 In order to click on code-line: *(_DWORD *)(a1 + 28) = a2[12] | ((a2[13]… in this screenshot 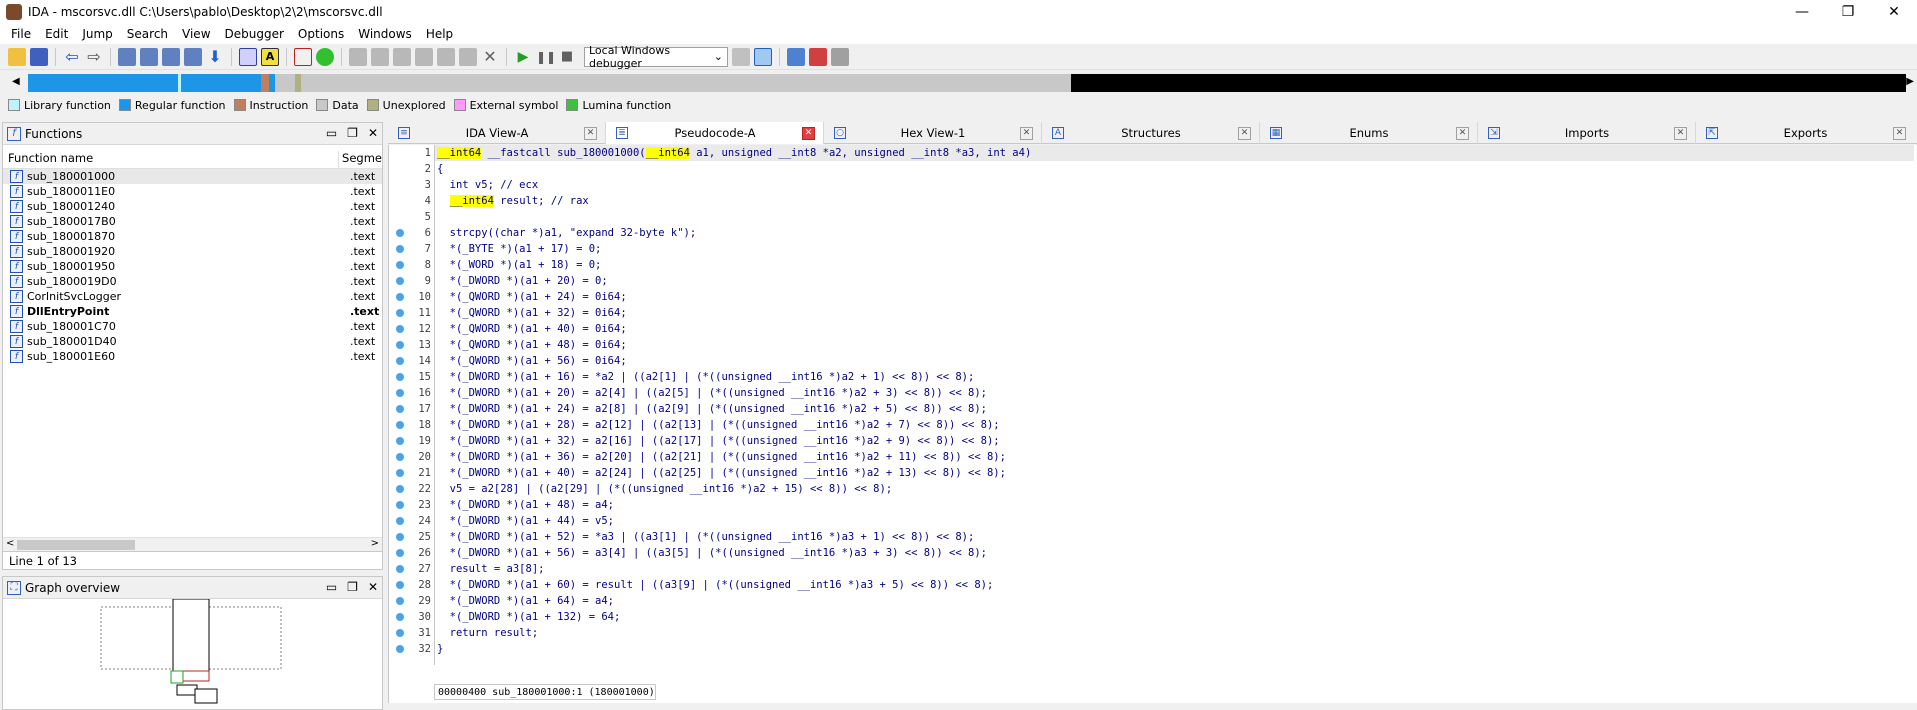, I will do `click(1174, 425)`.